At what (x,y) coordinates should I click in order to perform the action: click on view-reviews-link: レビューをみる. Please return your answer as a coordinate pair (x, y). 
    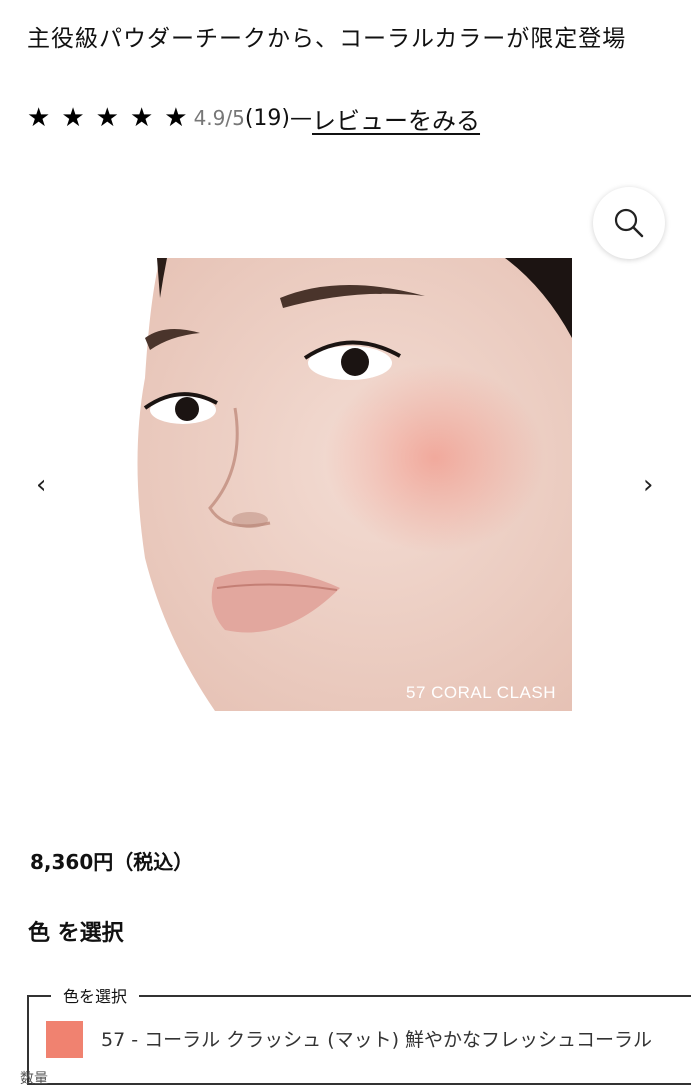
    Looking at the image, I should click on (396, 118).